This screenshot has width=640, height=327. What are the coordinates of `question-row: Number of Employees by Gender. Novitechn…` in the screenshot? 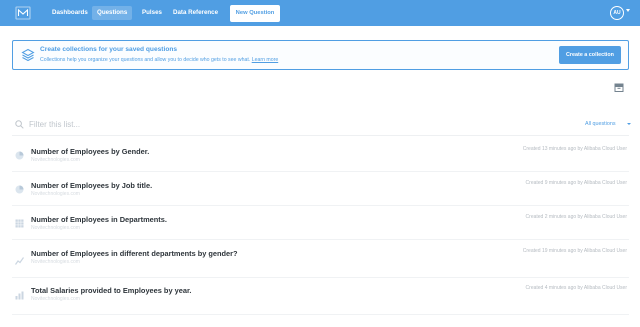 It's located at (320, 155).